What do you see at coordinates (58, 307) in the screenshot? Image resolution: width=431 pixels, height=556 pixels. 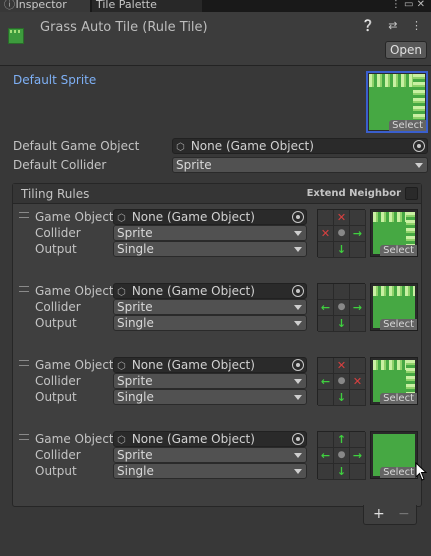 I see `collider-label: Collider` at bounding box center [58, 307].